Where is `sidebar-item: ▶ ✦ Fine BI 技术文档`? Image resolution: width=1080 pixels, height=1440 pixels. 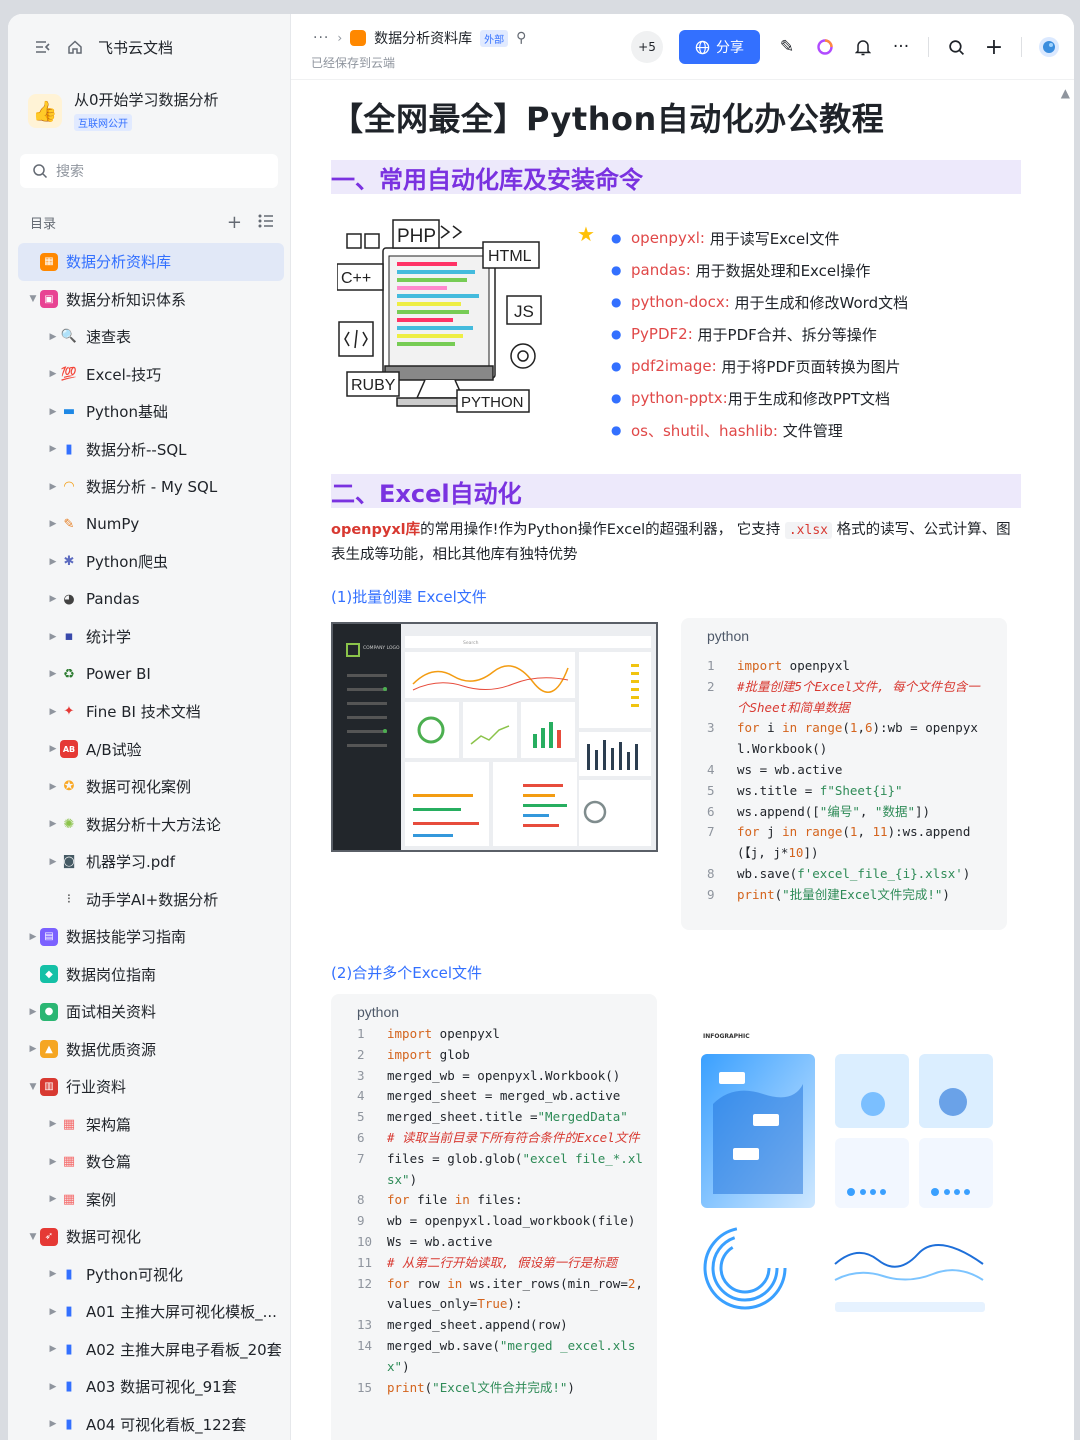
sidebar-item: ▶ ✦ Fine BI 技术文档 is located at coordinates (149, 712).